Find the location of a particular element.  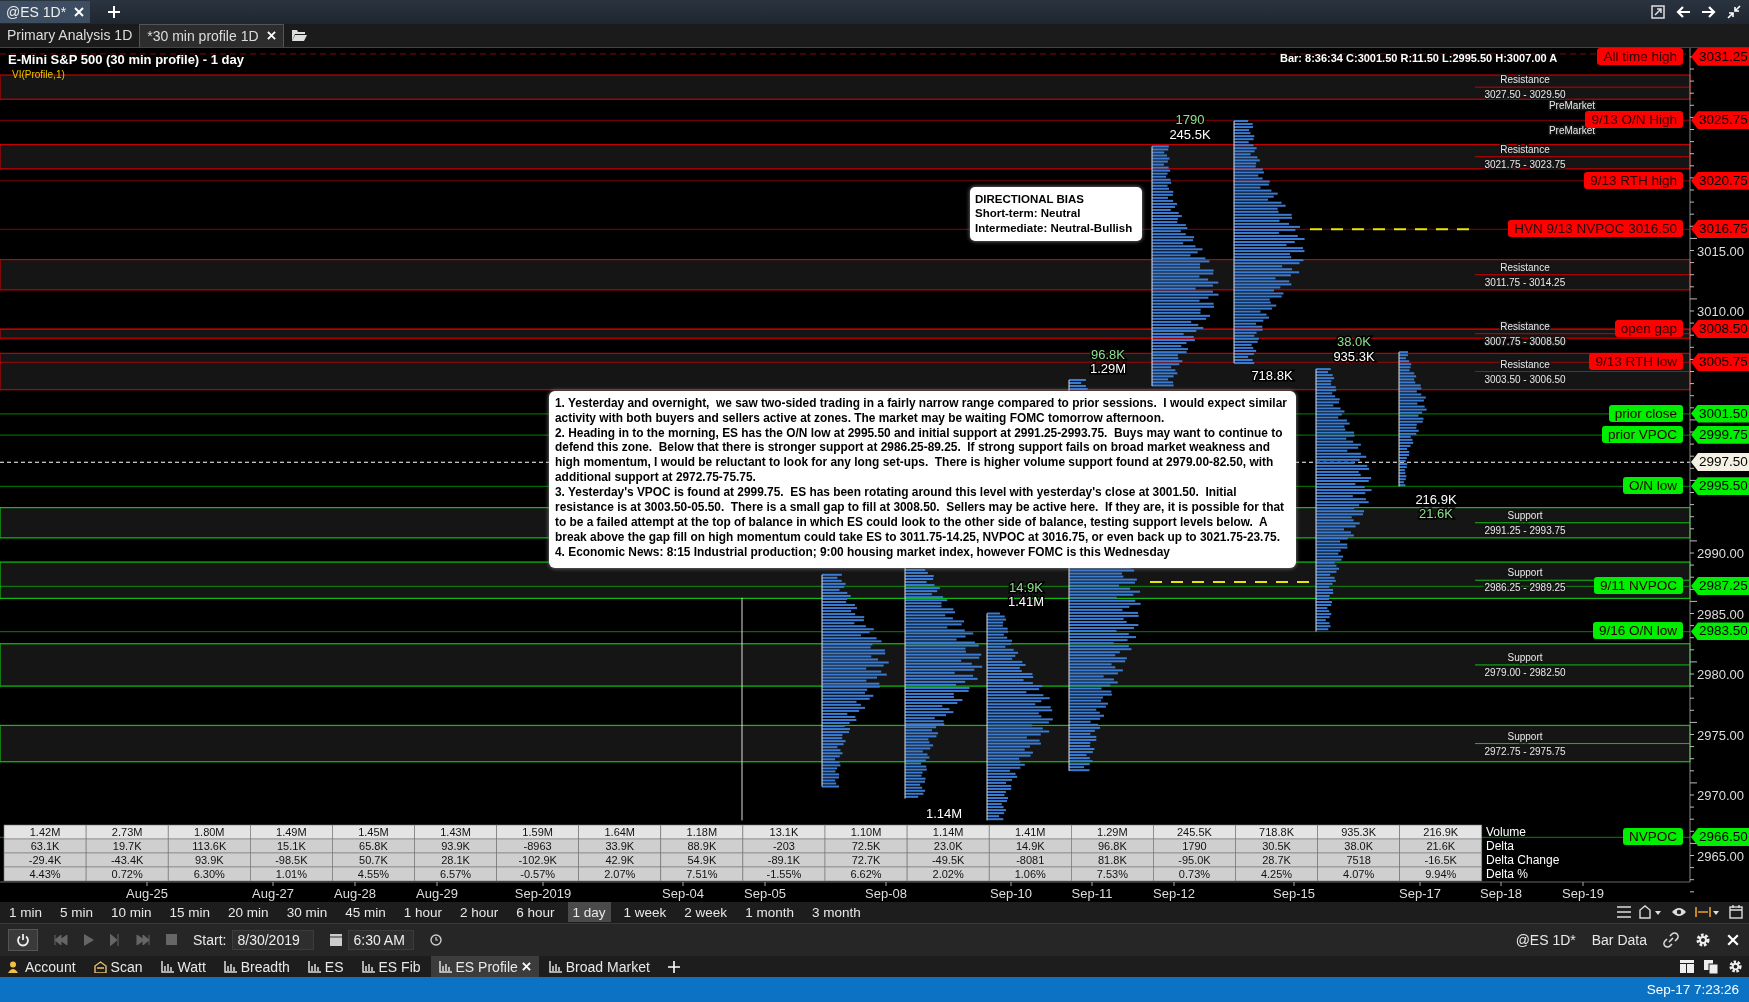

table-cell: -0.57% is located at coordinates (538, 873).